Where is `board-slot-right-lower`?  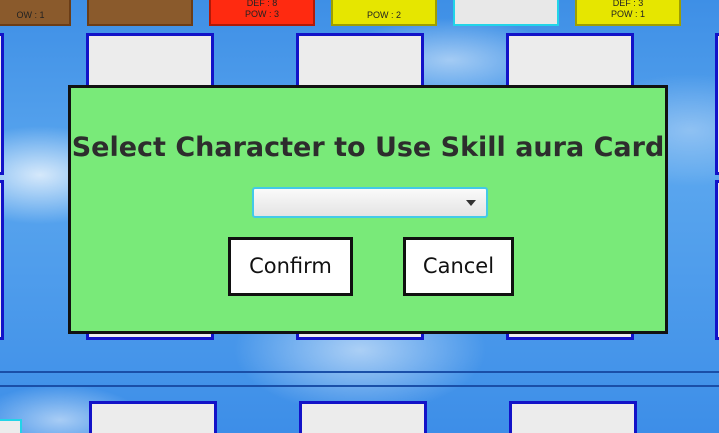 board-slot-right-lower is located at coordinates (717, 260).